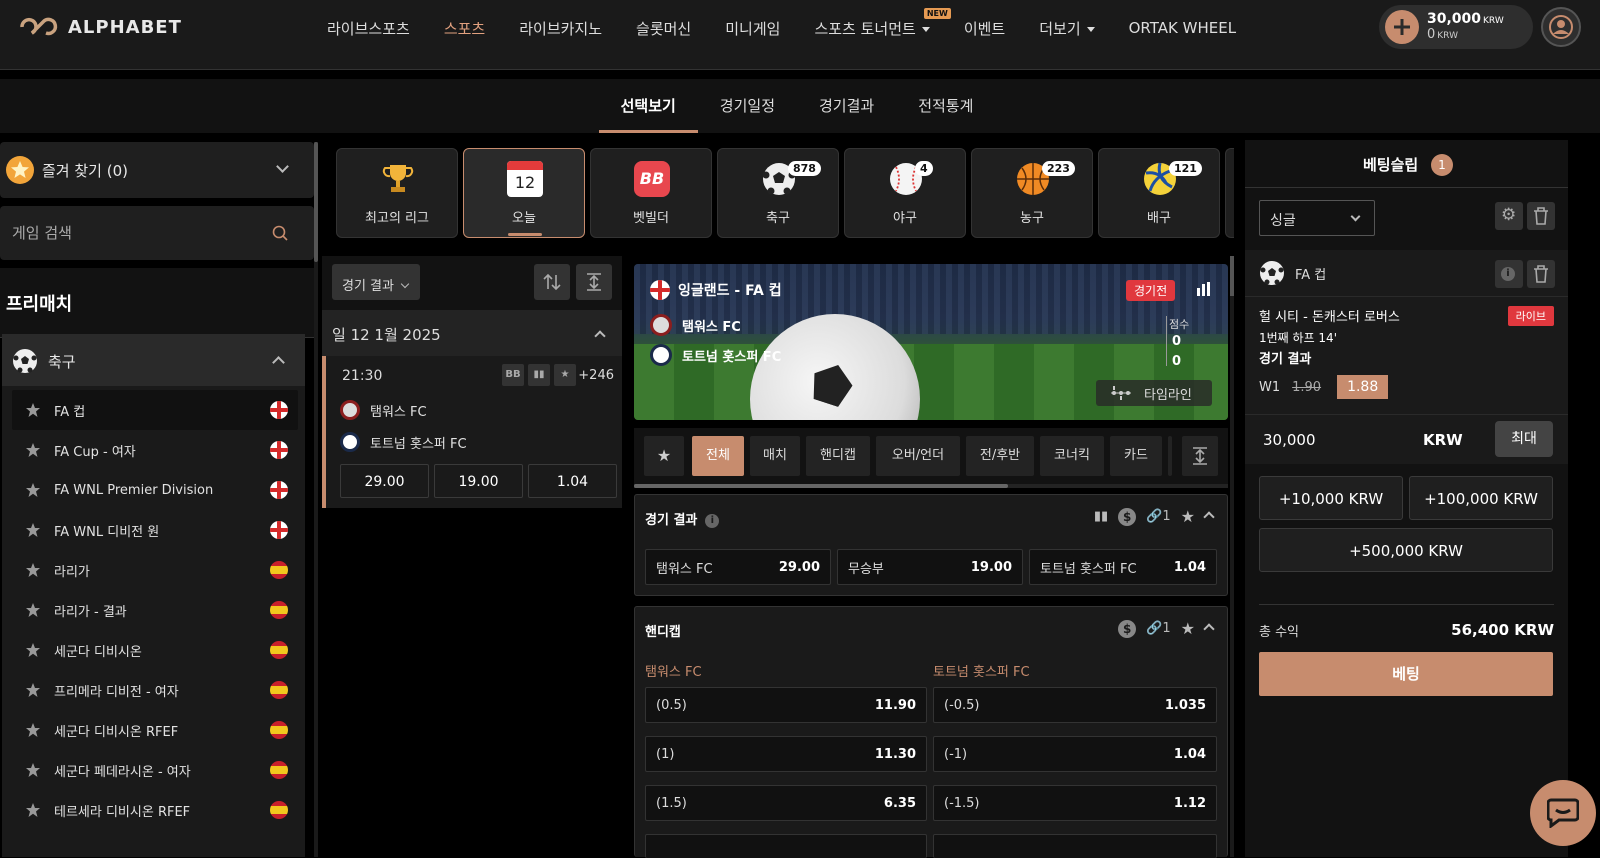  I want to click on league-item: 세군다 페데라시온 - 여자, so click(155, 770).